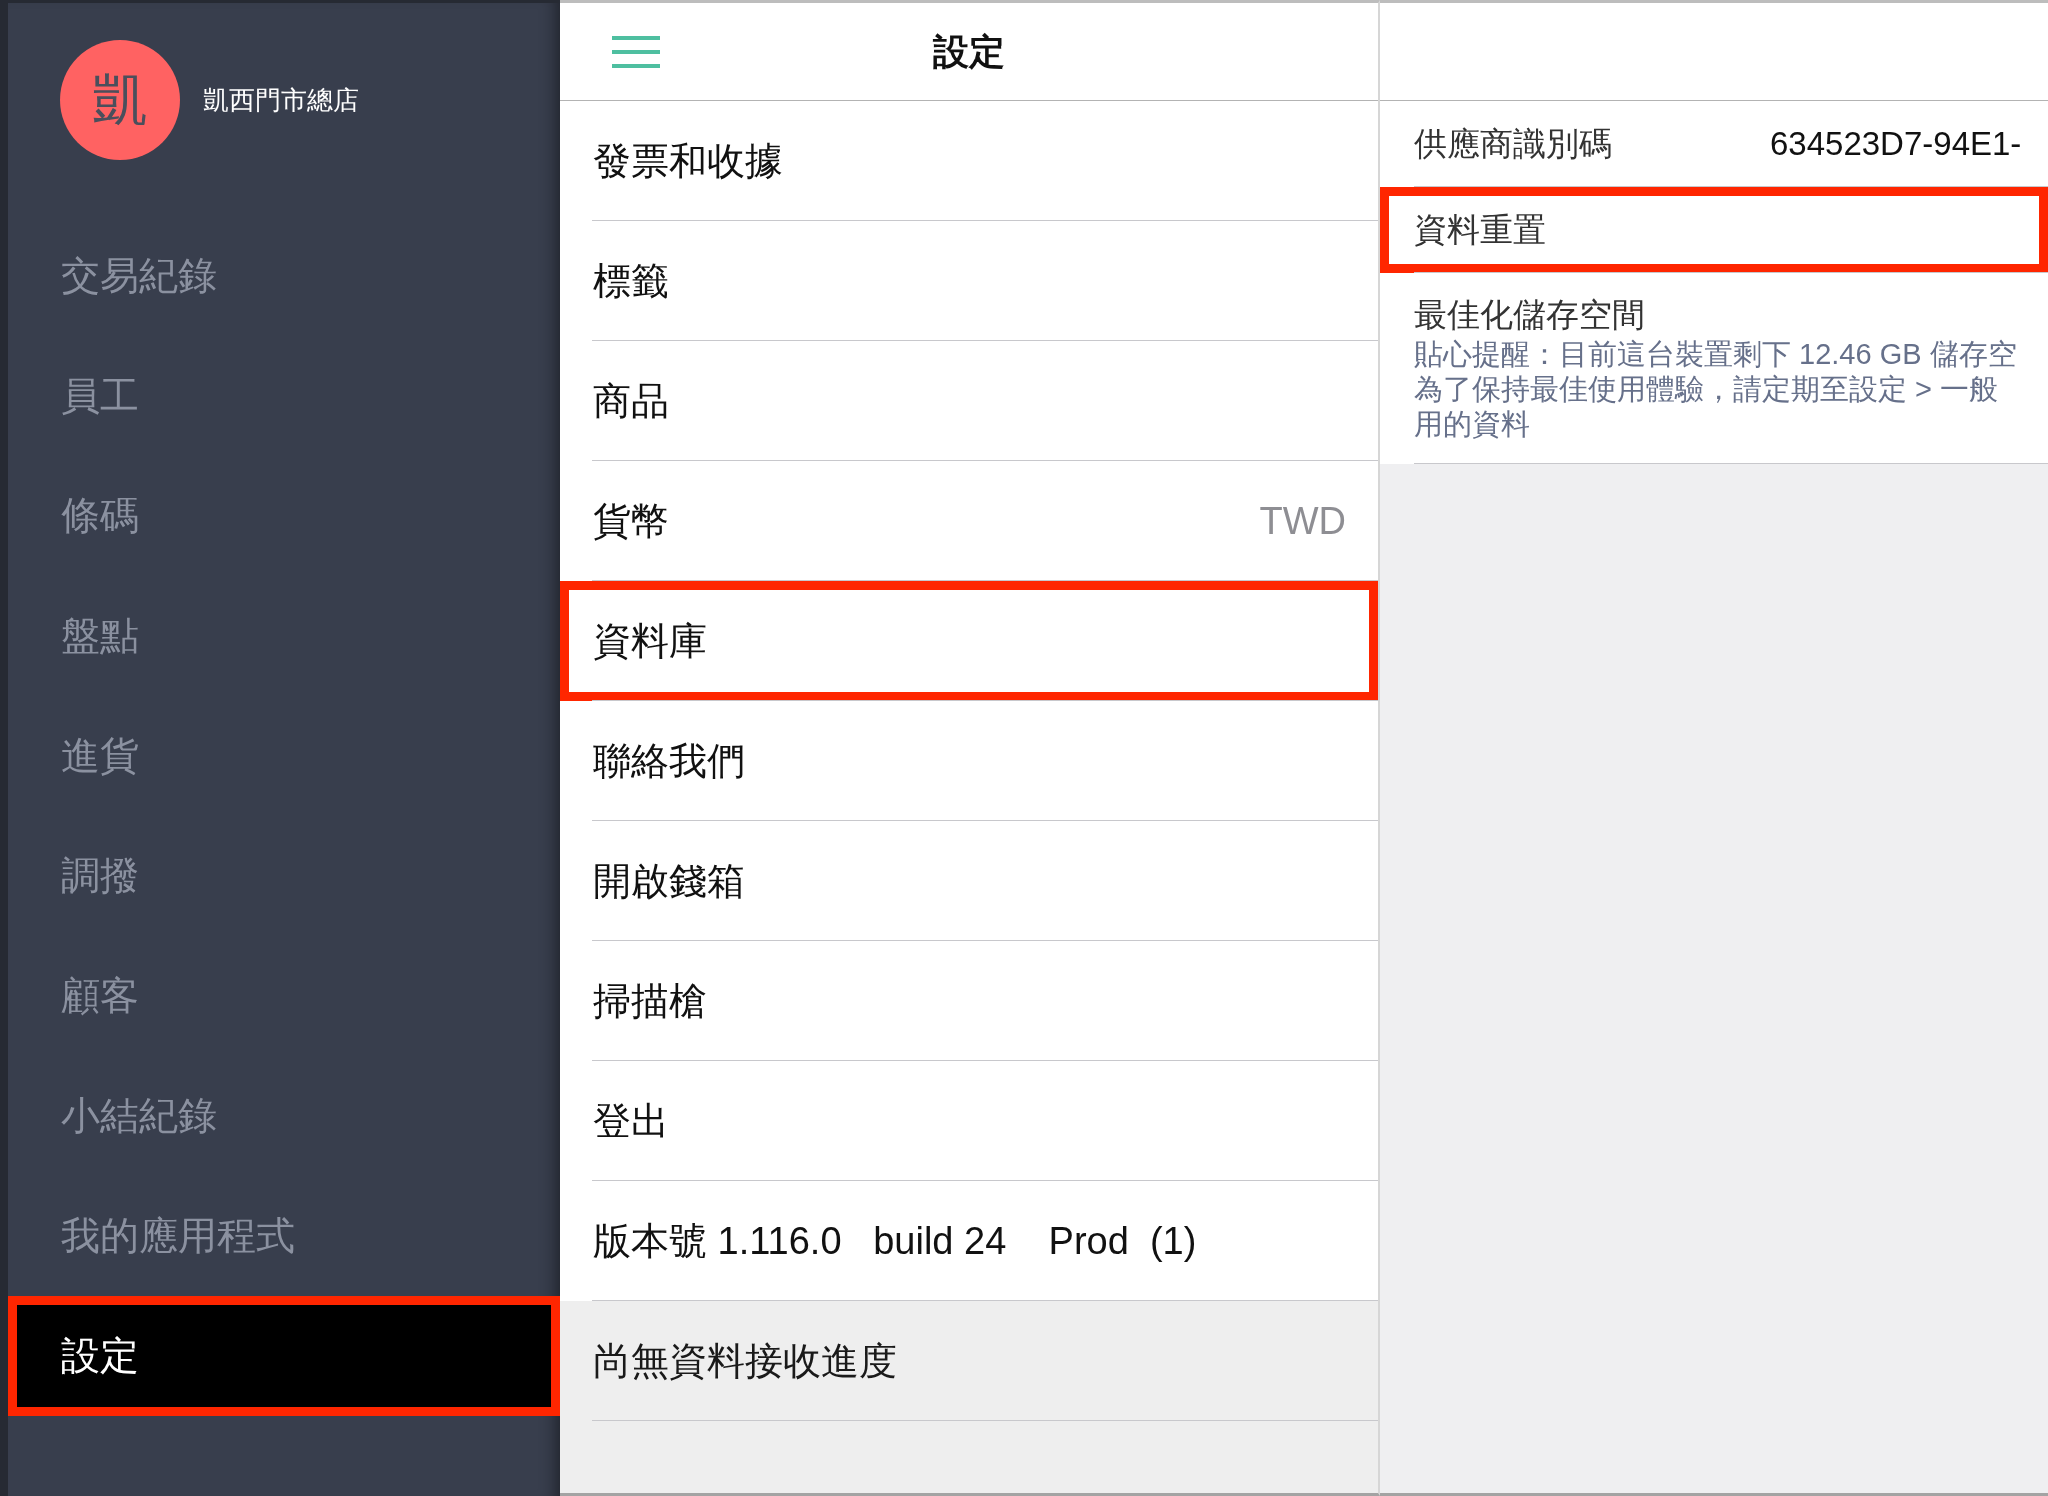 The image size is (2048, 1496). What do you see at coordinates (969, 1001) in the screenshot?
I see `settings-item: 掃描槍` at bounding box center [969, 1001].